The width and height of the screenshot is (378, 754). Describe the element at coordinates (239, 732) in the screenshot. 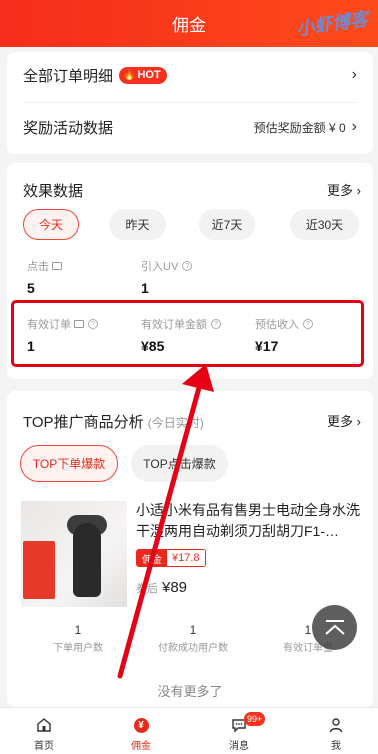

I see `tab-messages: 99+ 消息` at that location.